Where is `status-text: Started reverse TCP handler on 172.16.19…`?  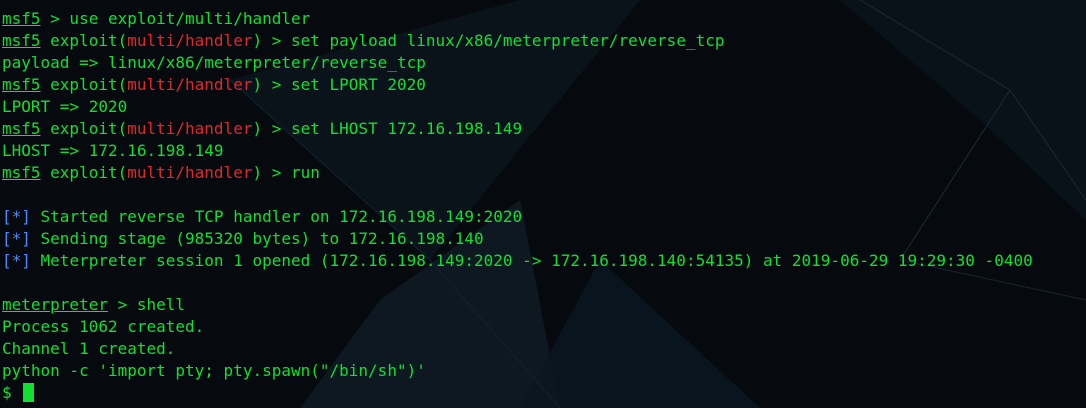
status-text: Started reverse TCP handler on 172.16.19… is located at coordinates (276, 216).